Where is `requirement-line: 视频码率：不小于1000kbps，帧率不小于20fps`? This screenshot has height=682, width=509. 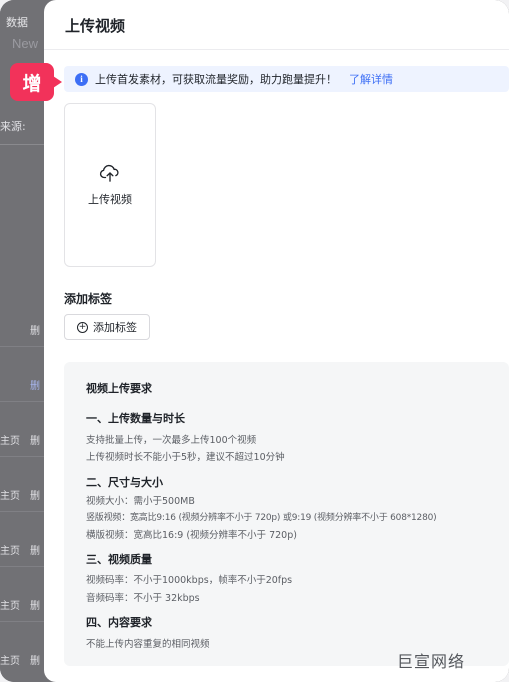
requirement-line: 视频码率：不小于1000kbps，帧率不小于20fps is located at coordinates (189, 580).